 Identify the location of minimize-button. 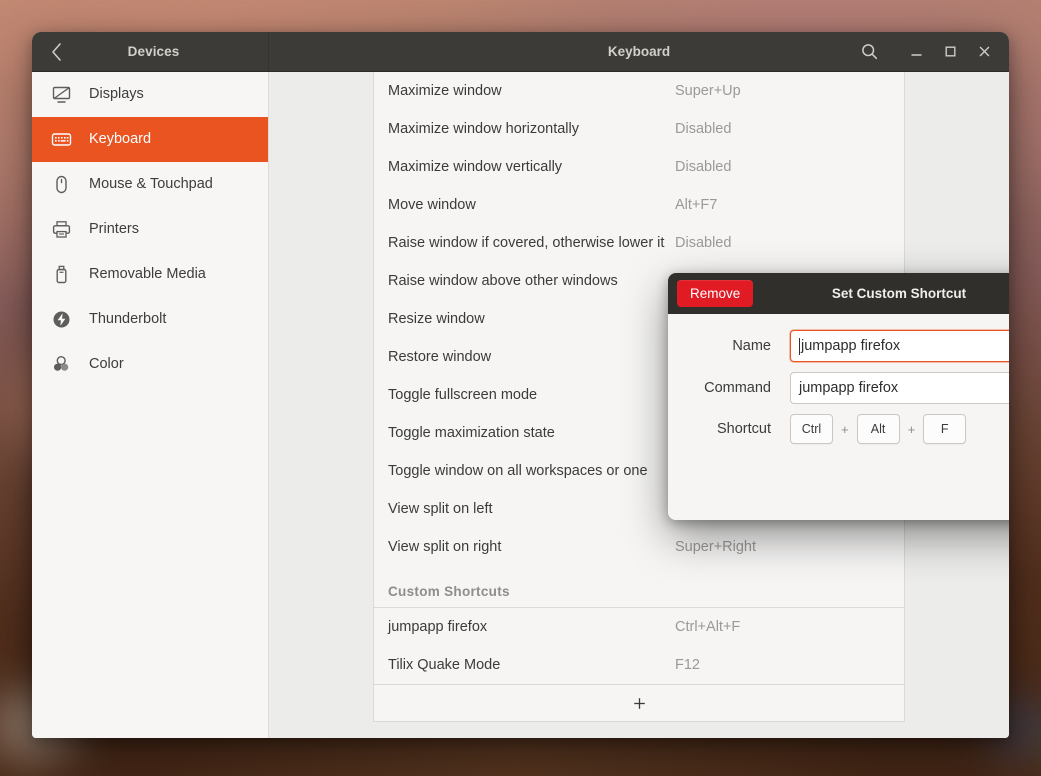
(916, 52).